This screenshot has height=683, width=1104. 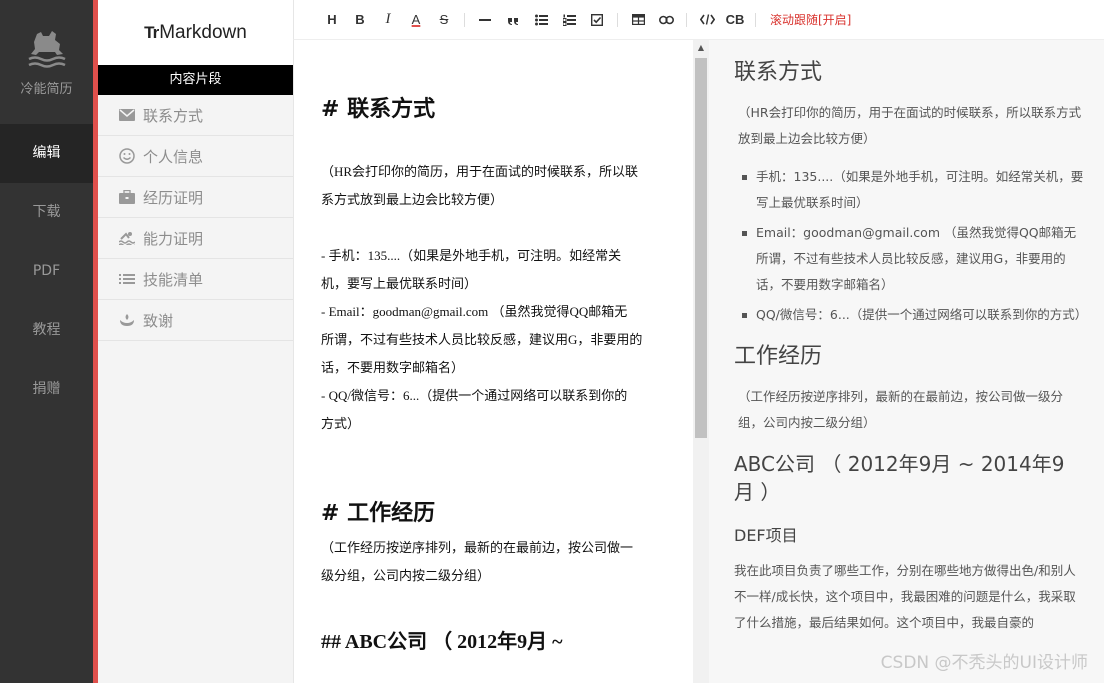 I want to click on text-size-icon: Tr, so click(x=151, y=32).